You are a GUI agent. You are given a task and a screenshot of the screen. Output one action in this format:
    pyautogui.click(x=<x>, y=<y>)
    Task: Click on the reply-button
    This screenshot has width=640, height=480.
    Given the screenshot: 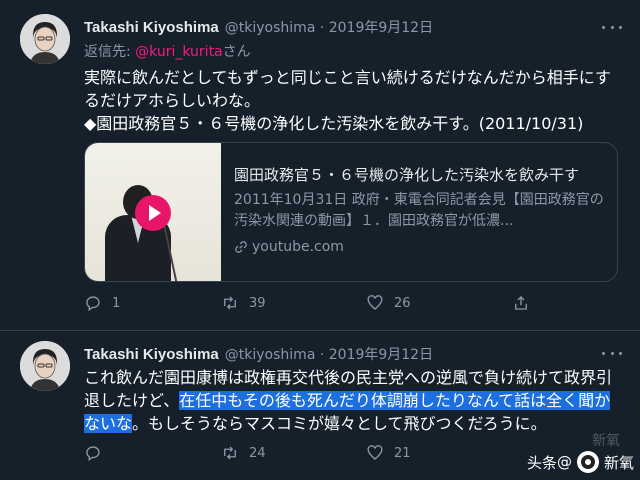 What is the action you would take?
    pyautogui.click(x=98, y=453)
    